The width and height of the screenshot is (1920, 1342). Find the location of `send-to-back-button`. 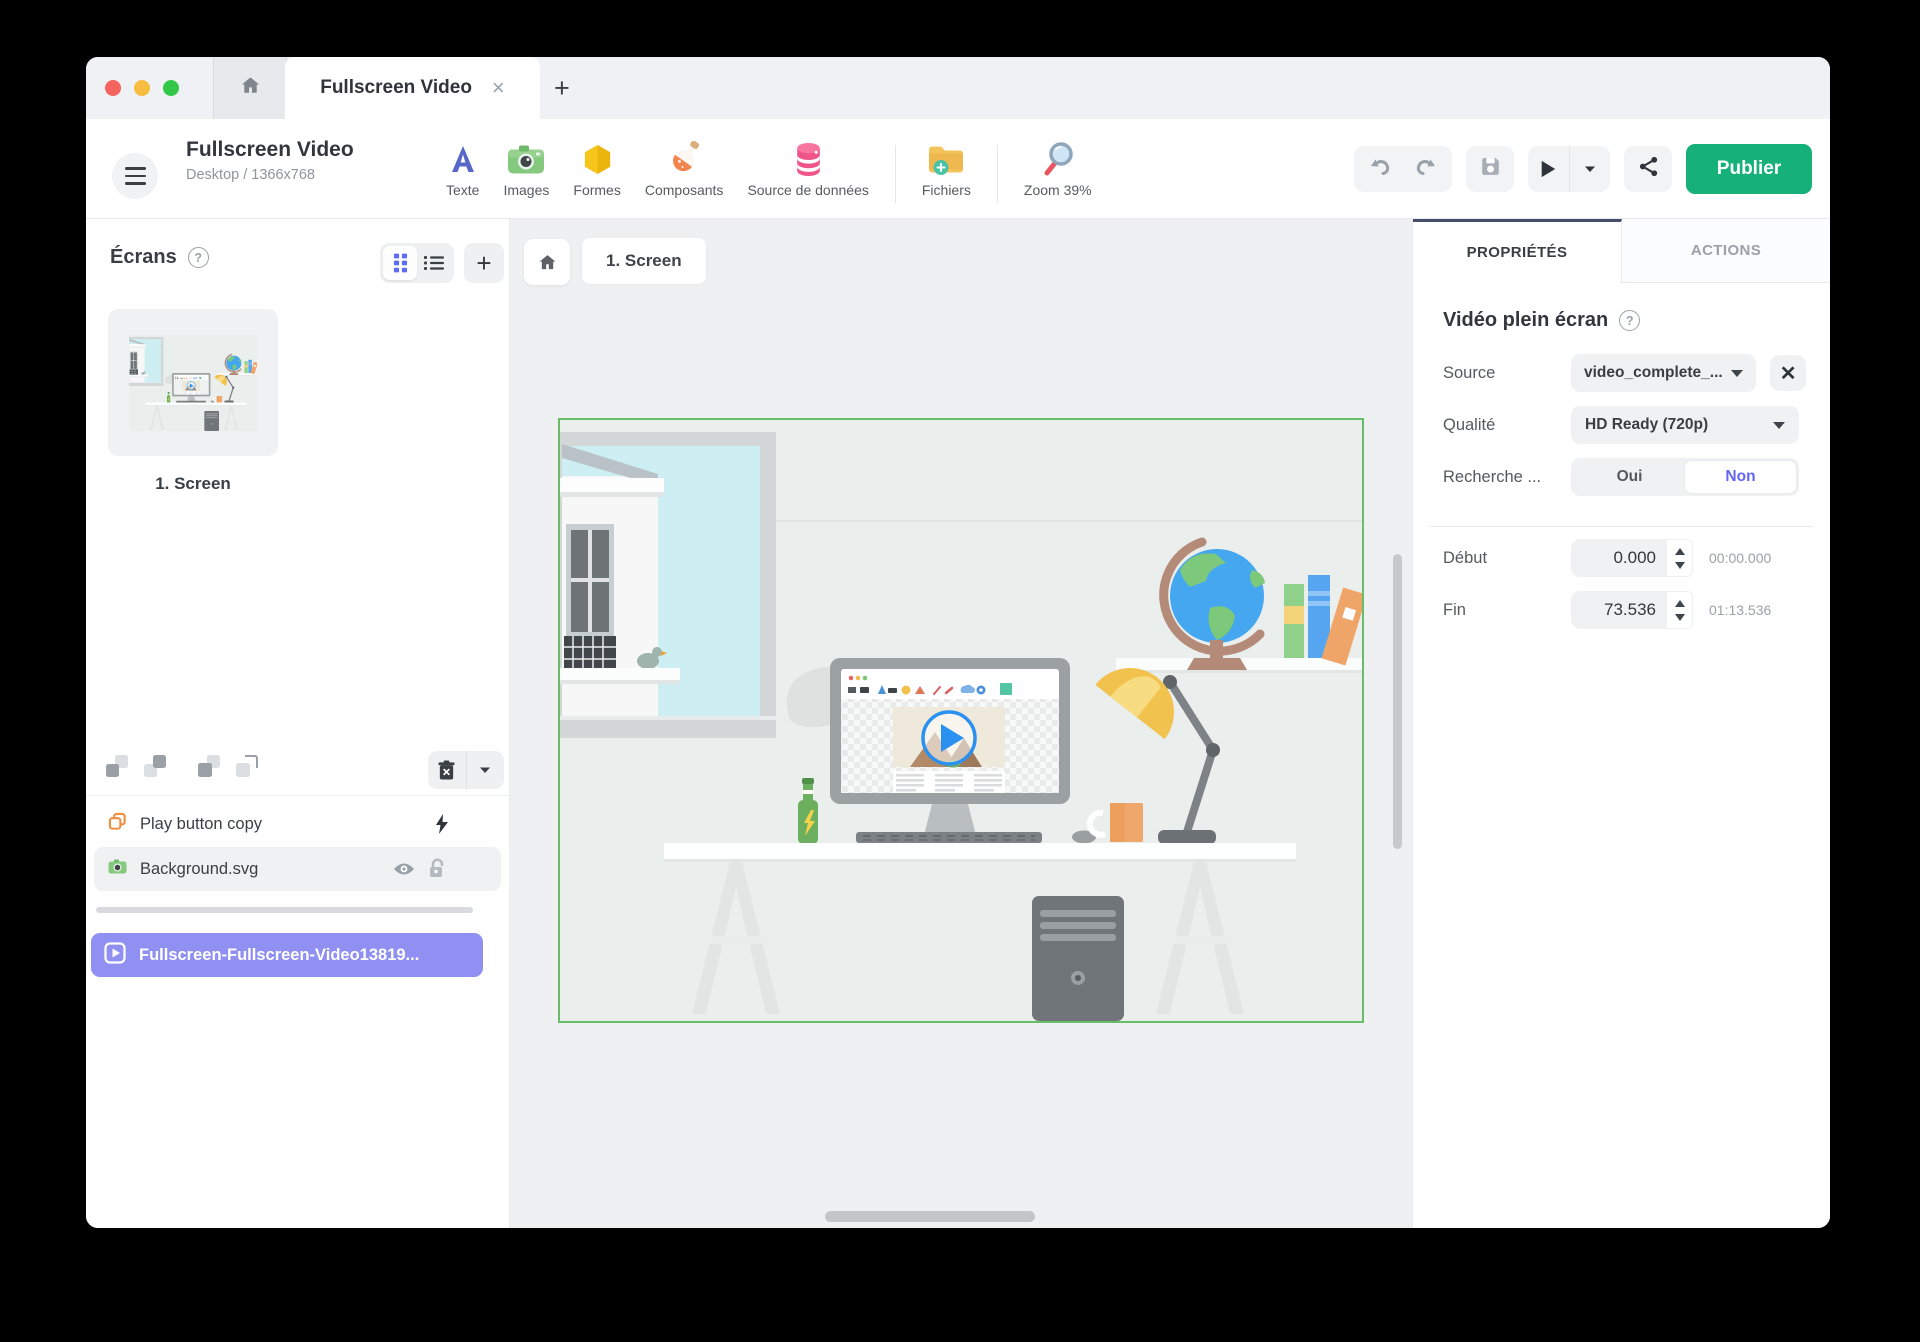

send-to-back-button is located at coordinates (209, 766).